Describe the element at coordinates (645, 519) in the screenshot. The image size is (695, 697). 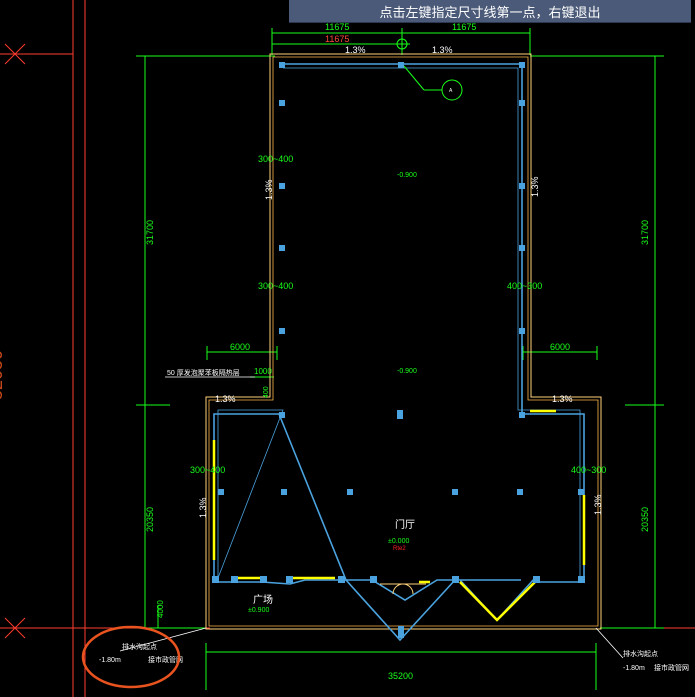
I see `dim-right-lower: 20350` at that location.